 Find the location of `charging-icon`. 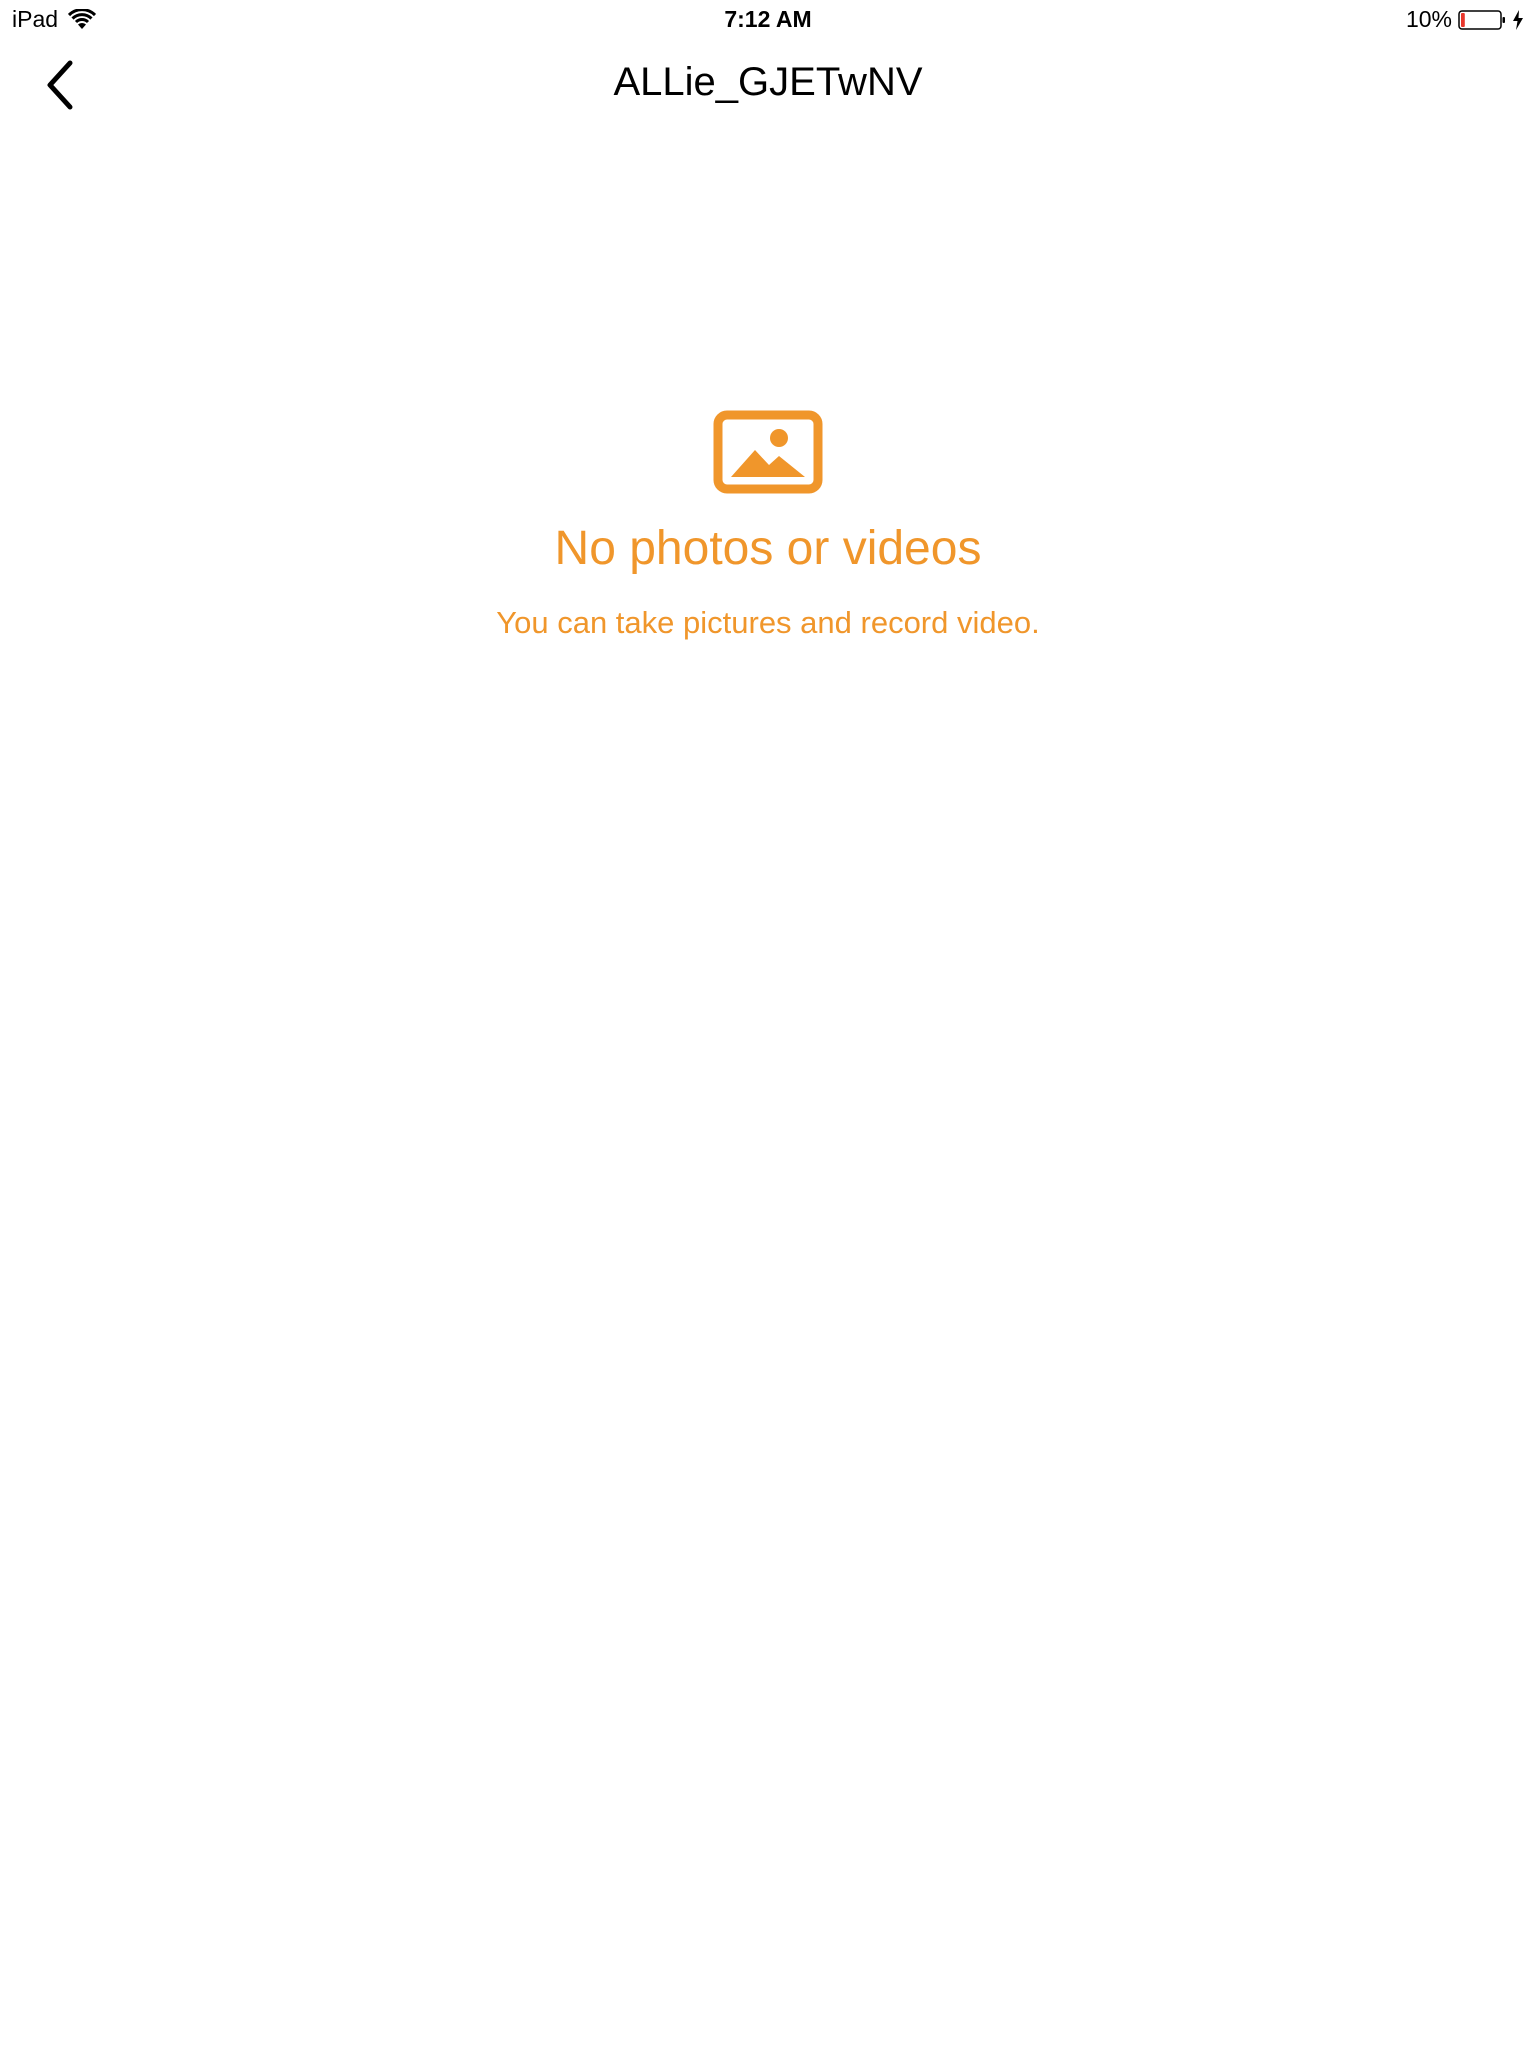

charging-icon is located at coordinates (1518, 19).